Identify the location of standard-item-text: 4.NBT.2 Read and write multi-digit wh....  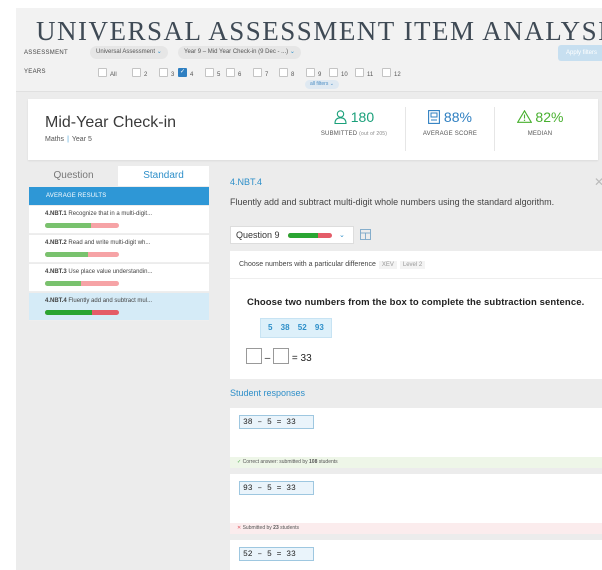
(97, 243).